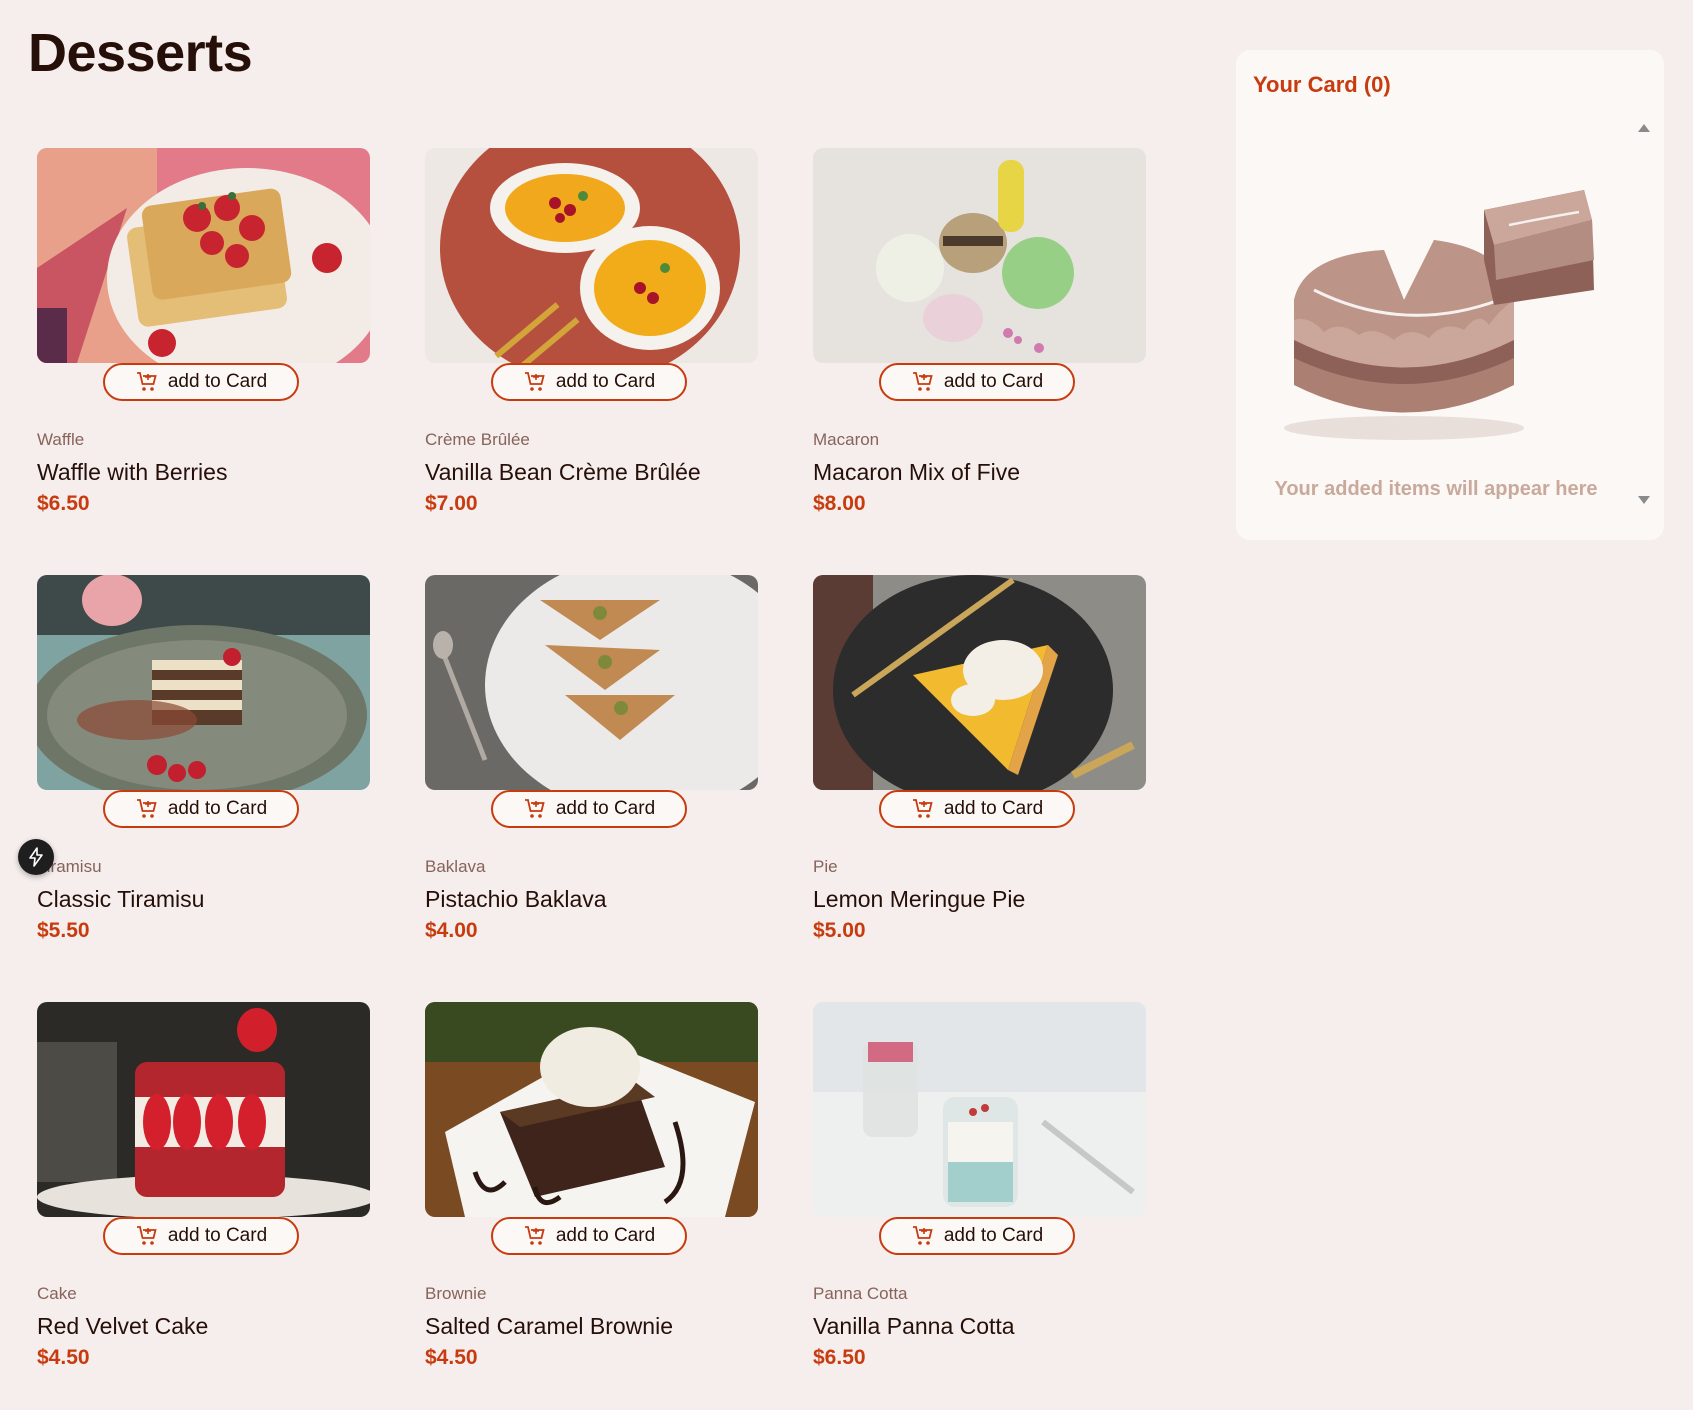 This screenshot has width=1693, height=1410. Describe the element at coordinates (455, 866) in the screenshot. I see `product-category: Baklava` at that location.